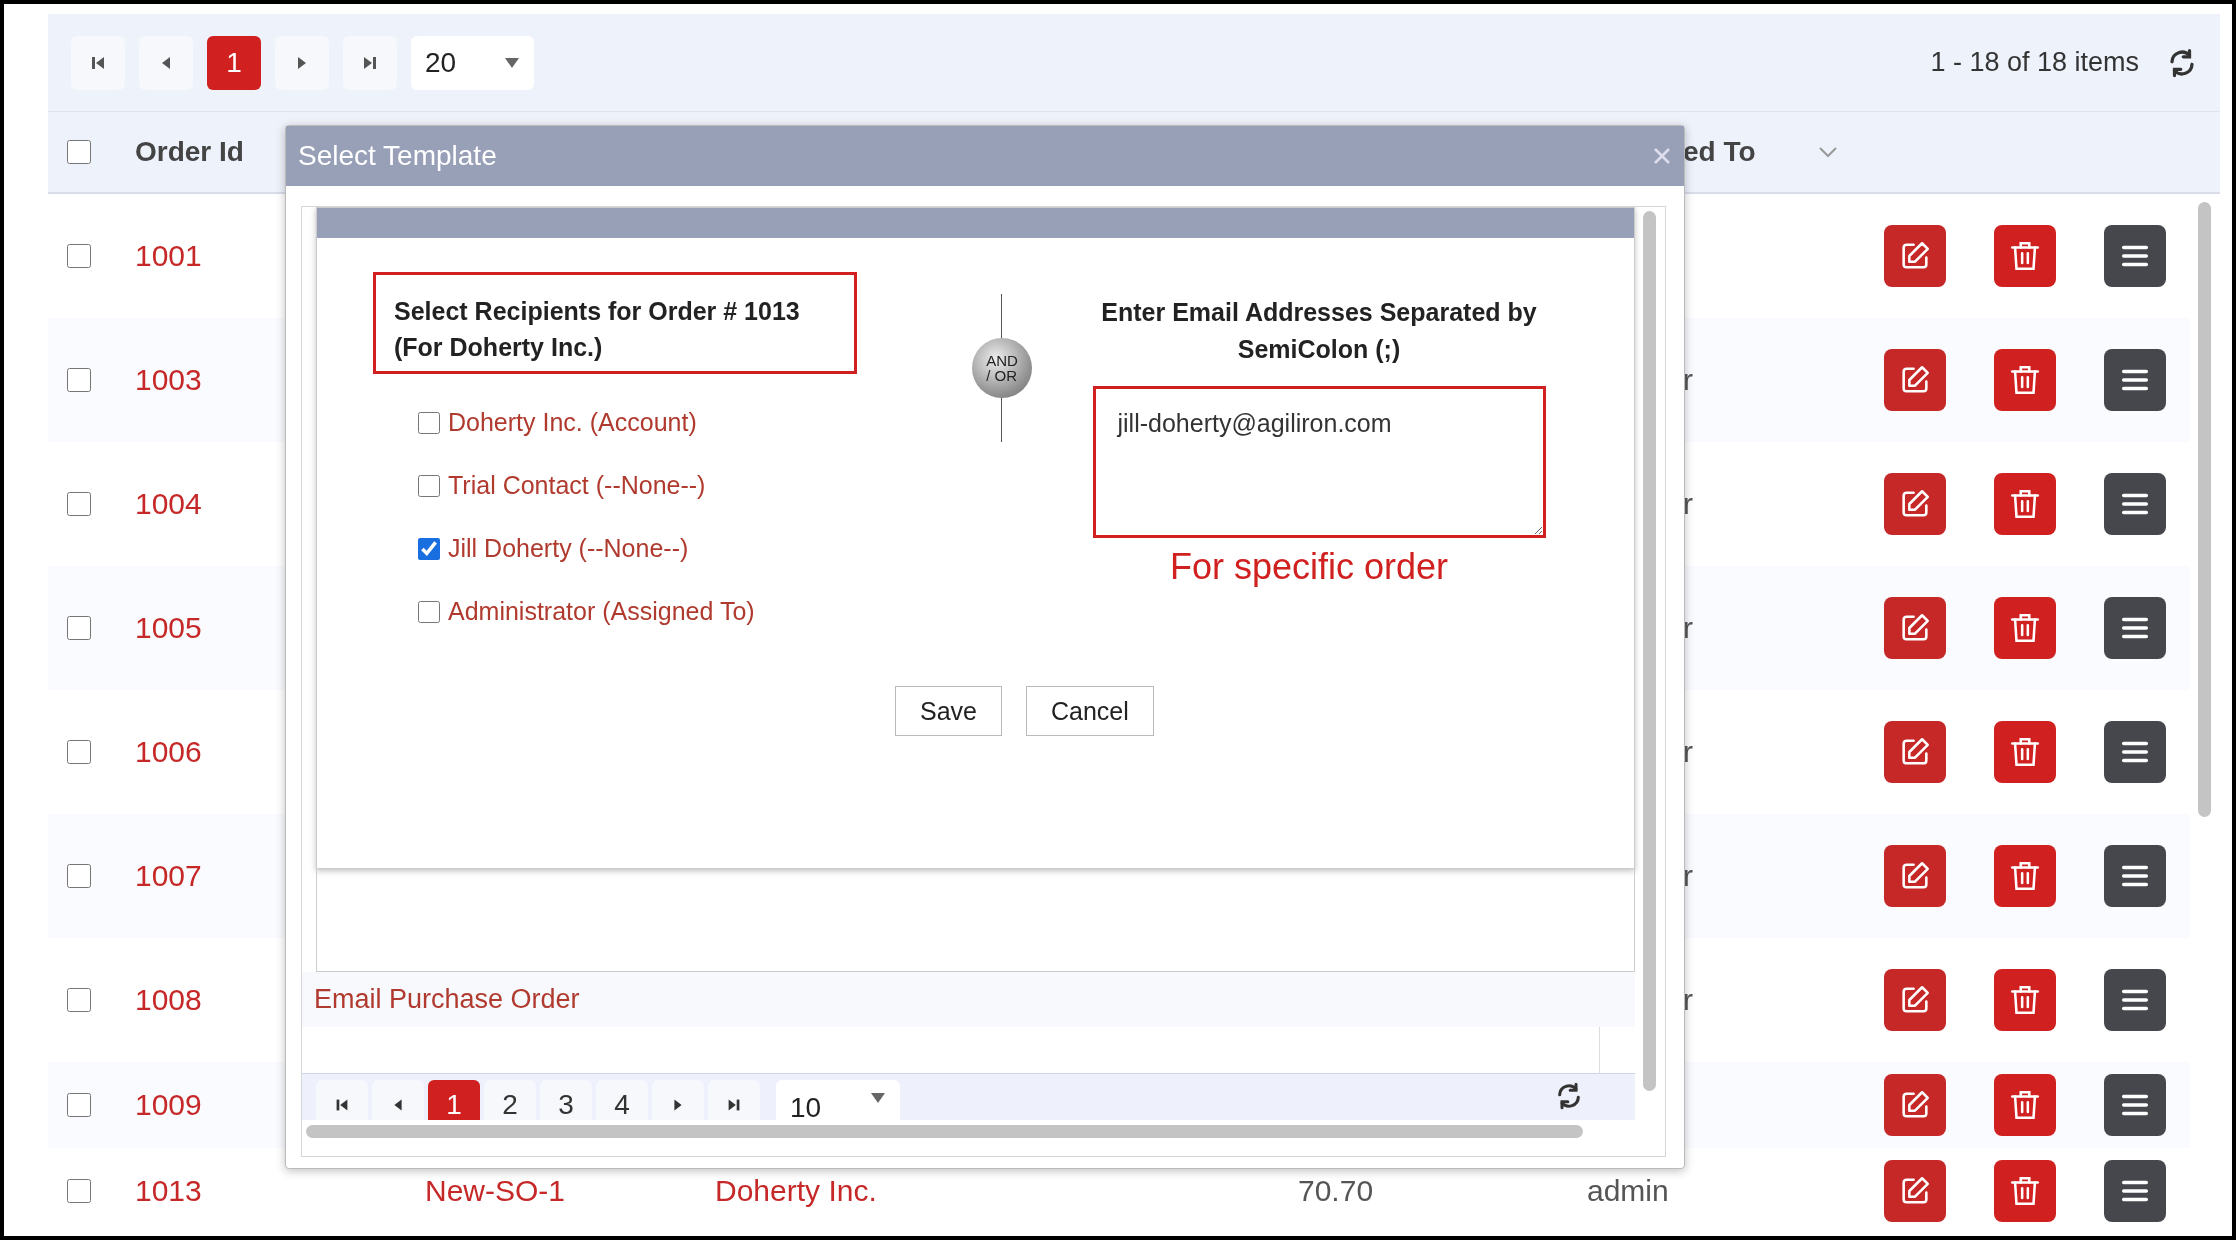 Image resolution: width=2236 pixels, height=1240 pixels. Describe the element at coordinates (990, 1191) in the screenshot. I see `customer-link: Doherty Inc.` at that location.